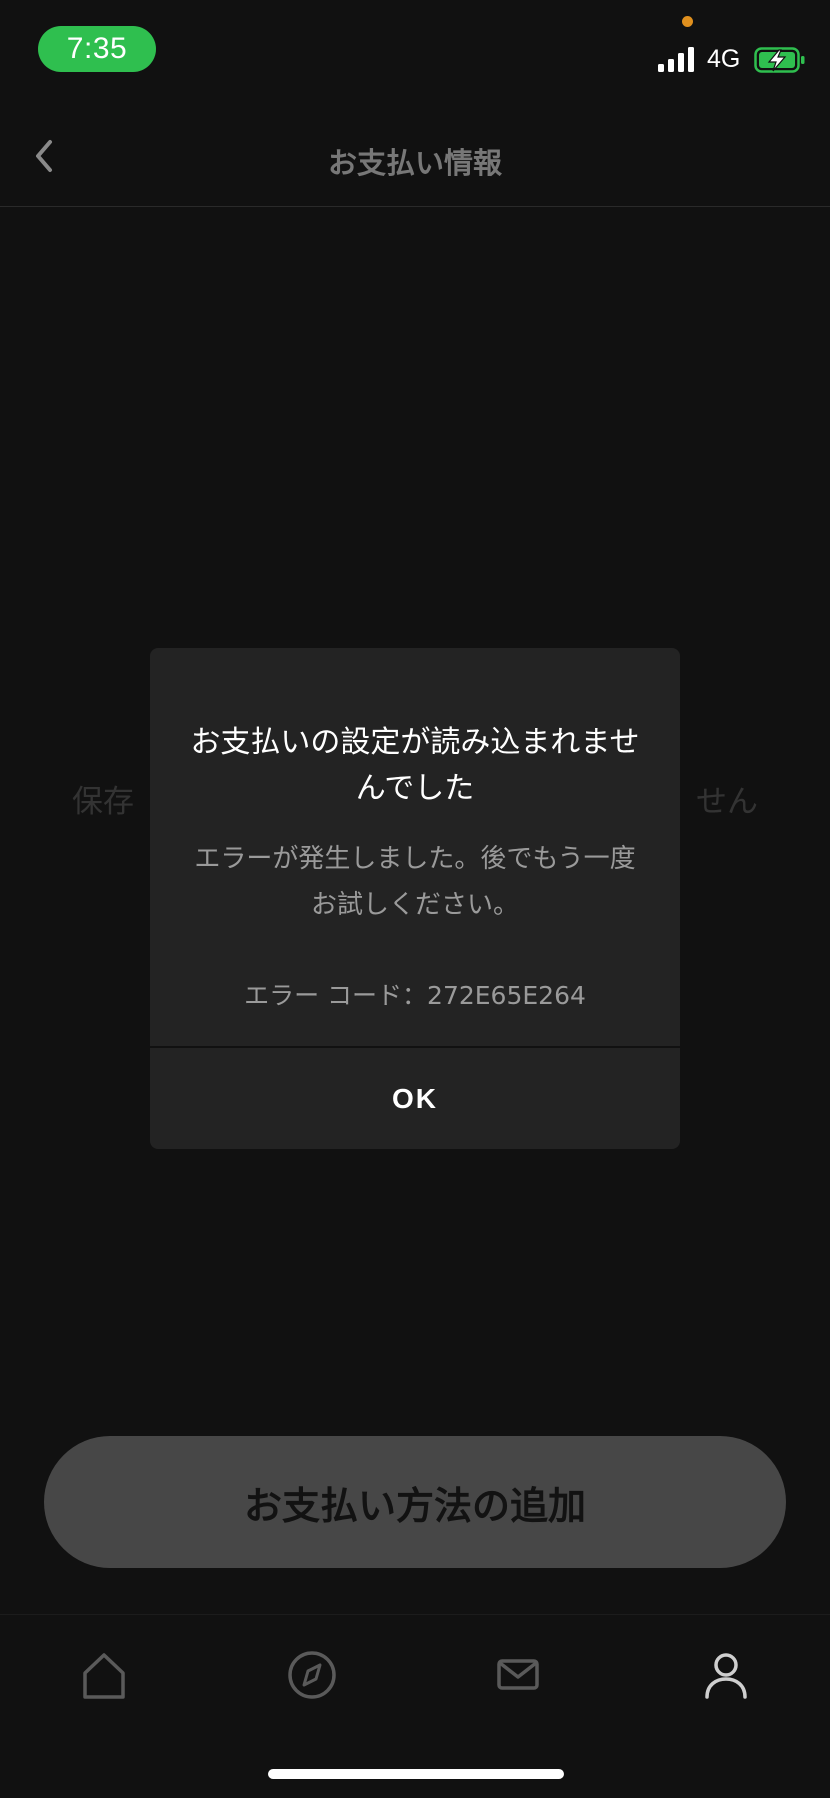 This screenshot has height=1798, width=830. I want to click on empty-message-left: 保存, so click(103, 802).